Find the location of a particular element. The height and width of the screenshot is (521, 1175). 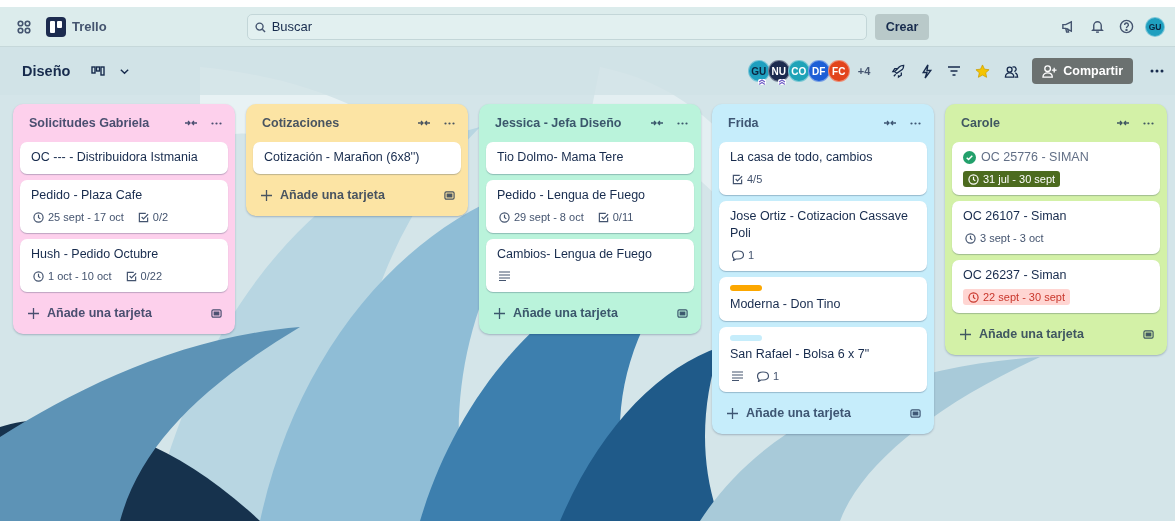

due-date-badge: 1 oct - 10 oct is located at coordinates (72, 276).